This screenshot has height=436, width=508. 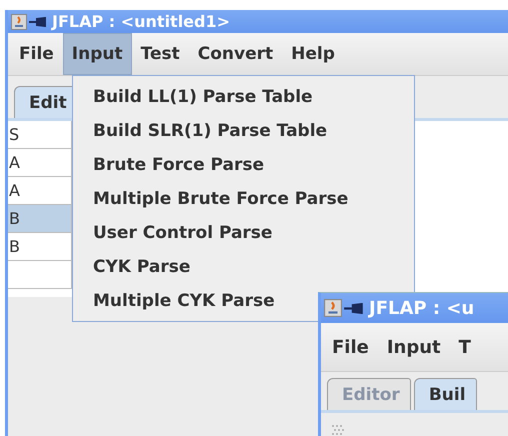 I want to click on menu-option: Multiple CYK Parse, so click(x=176, y=301).